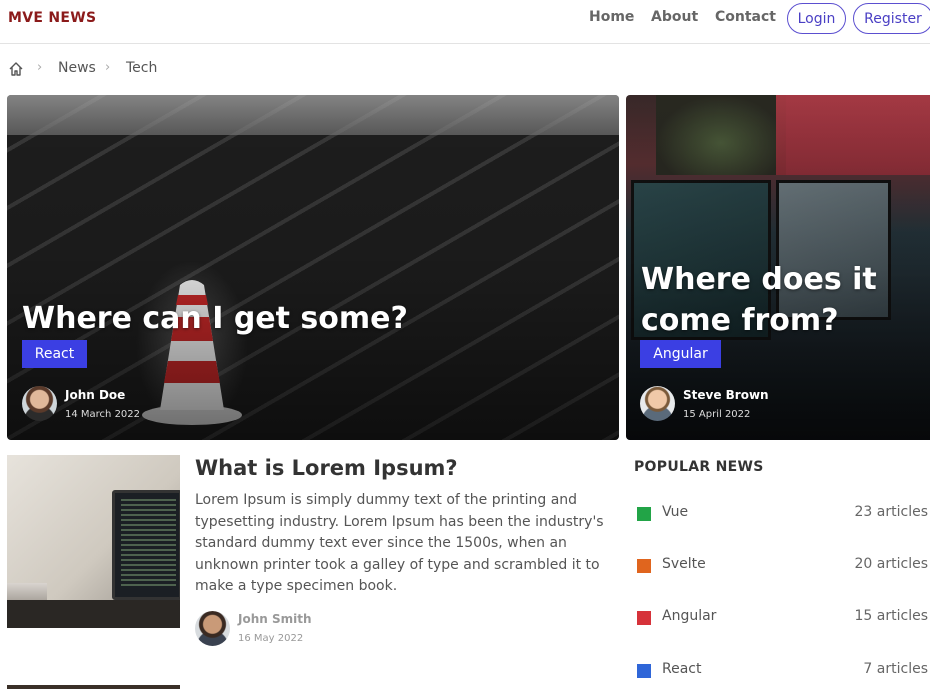 The height and width of the screenshot is (689, 930). Describe the element at coordinates (77, 68) in the screenshot. I see `breadcrumb-news: News` at that location.